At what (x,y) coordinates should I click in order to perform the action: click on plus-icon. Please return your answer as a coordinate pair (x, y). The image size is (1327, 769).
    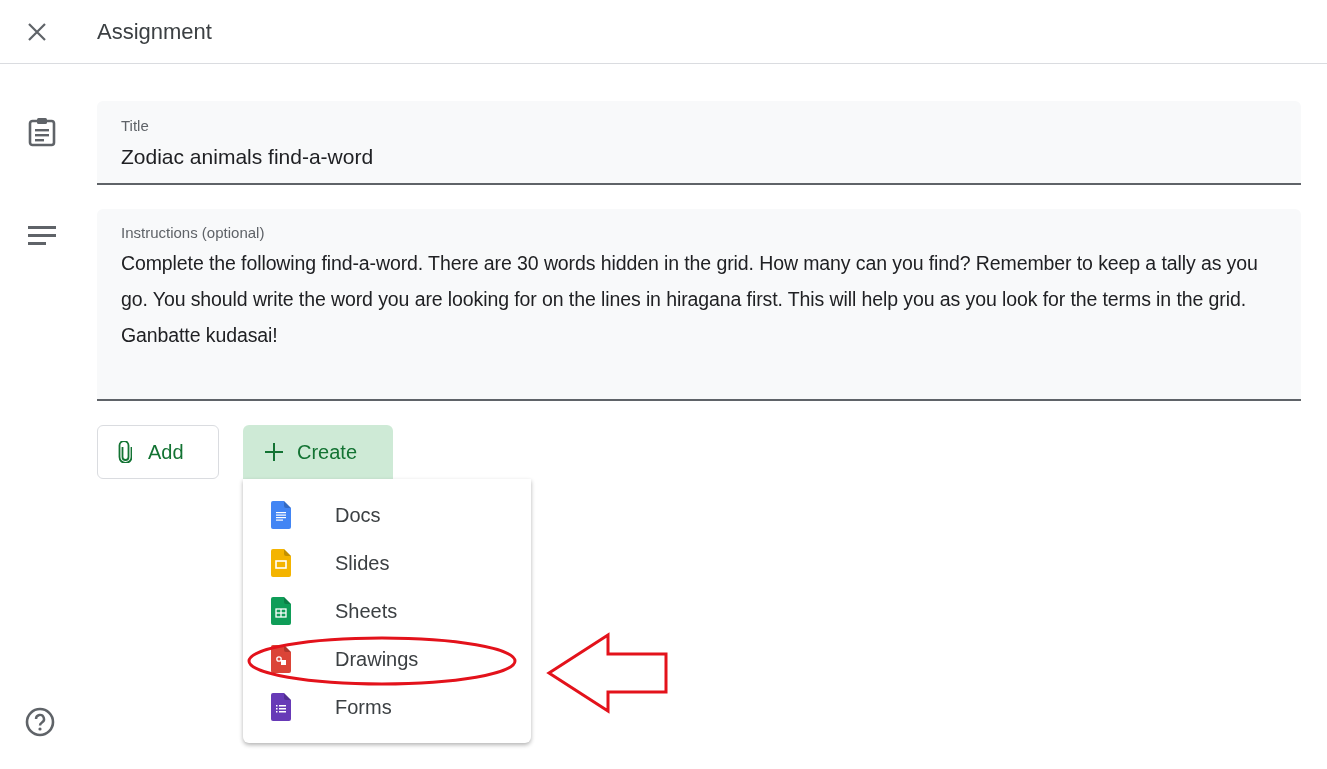
    Looking at the image, I should click on (274, 452).